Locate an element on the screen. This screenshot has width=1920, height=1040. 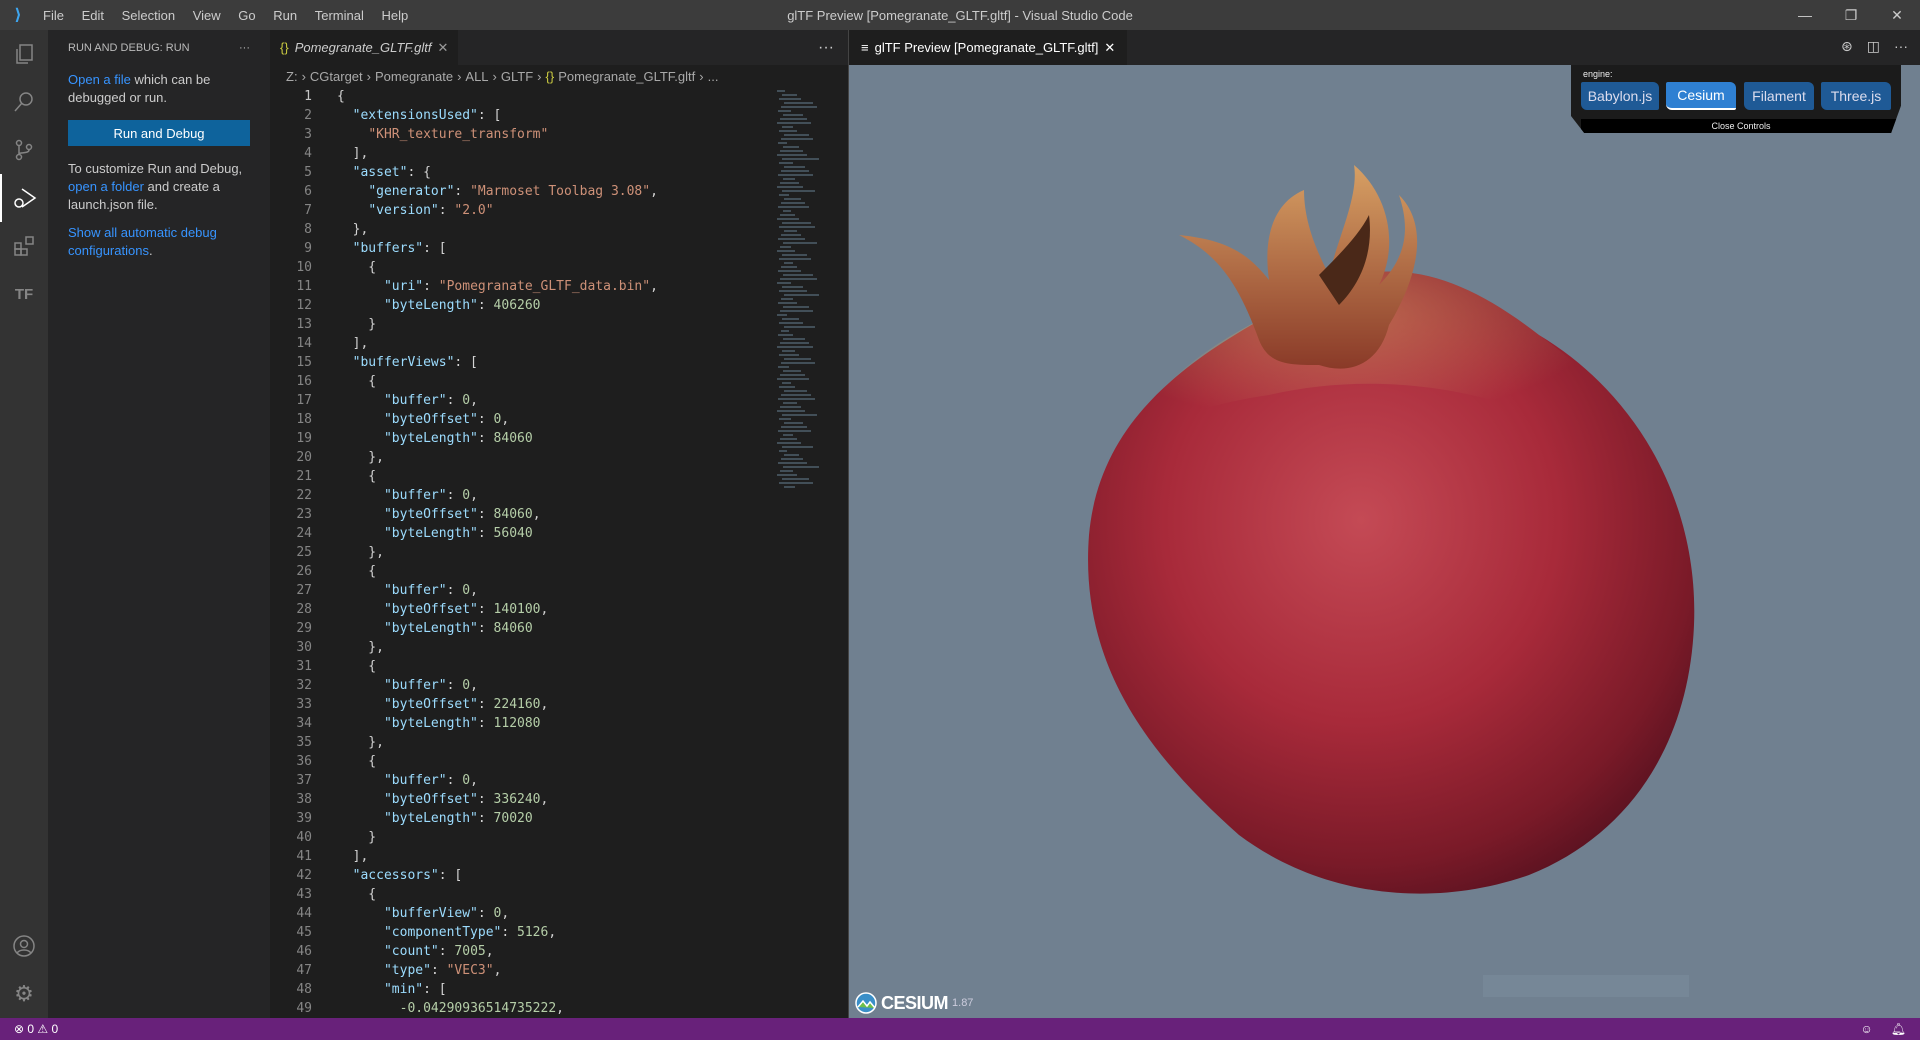
cesium-credit: CESIUM 1.87 is located at coordinates (914, 1003).